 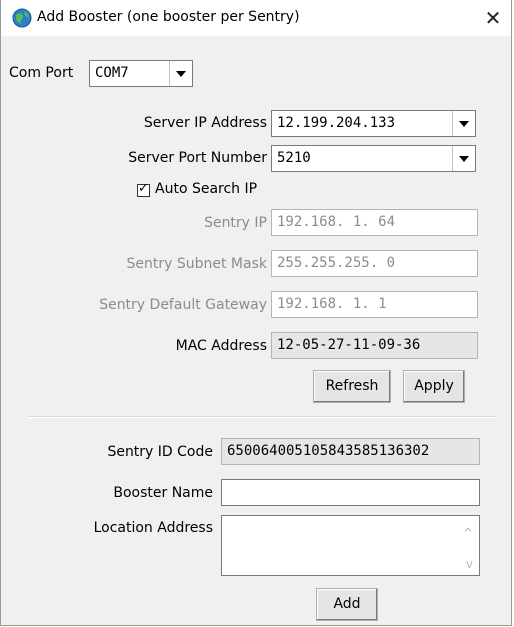 I want to click on server-ip-value: 12.199.204.133, so click(x=336, y=123).